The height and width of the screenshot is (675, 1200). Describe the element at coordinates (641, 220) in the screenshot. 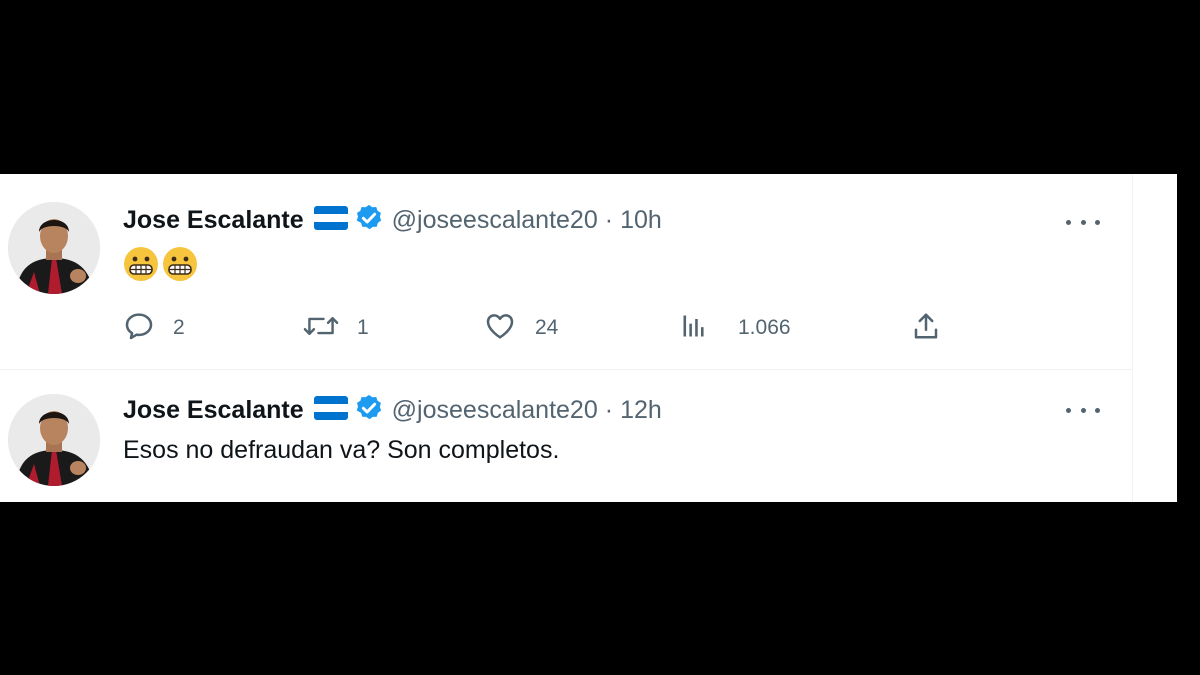

I see `tweet-time: 10h` at that location.